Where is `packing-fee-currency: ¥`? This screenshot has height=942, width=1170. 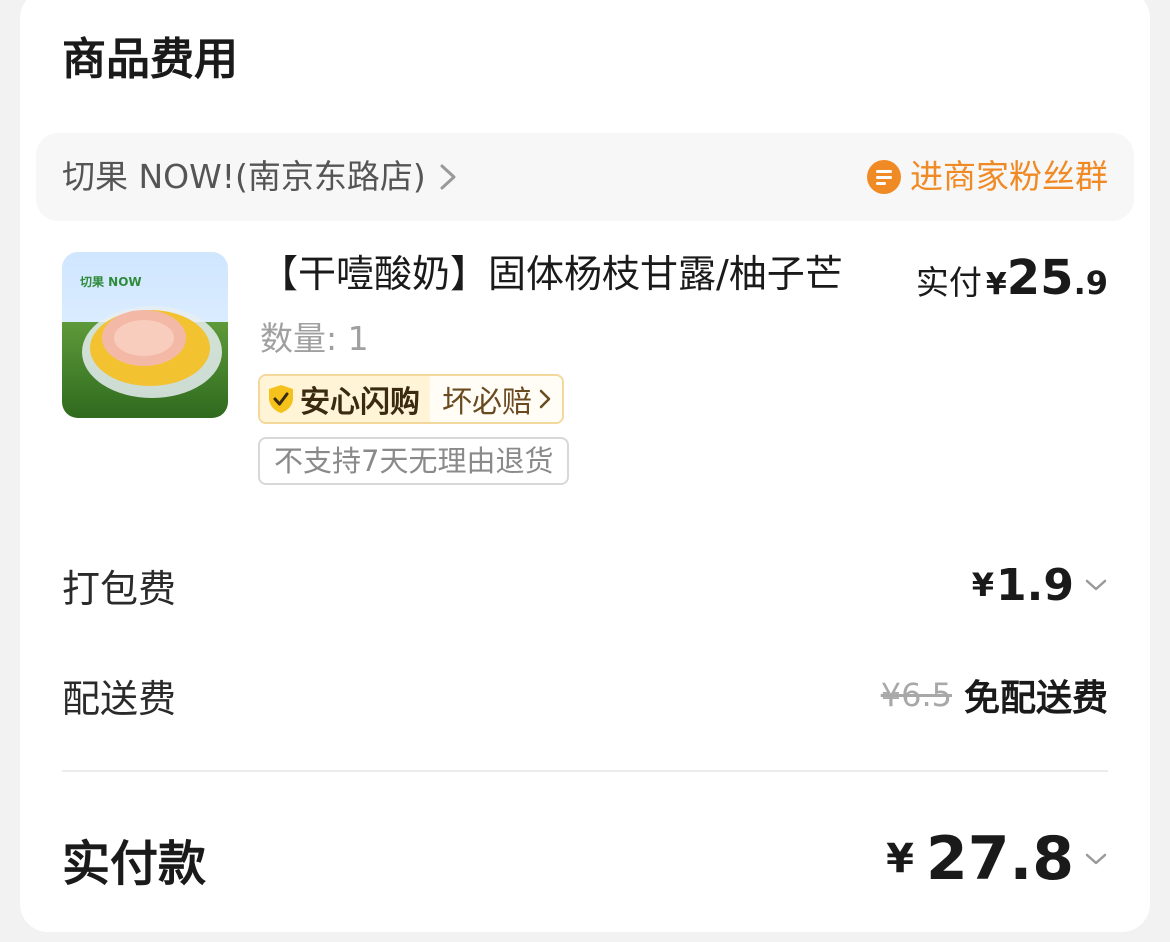 packing-fee-currency: ¥ is located at coordinates (983, 585).